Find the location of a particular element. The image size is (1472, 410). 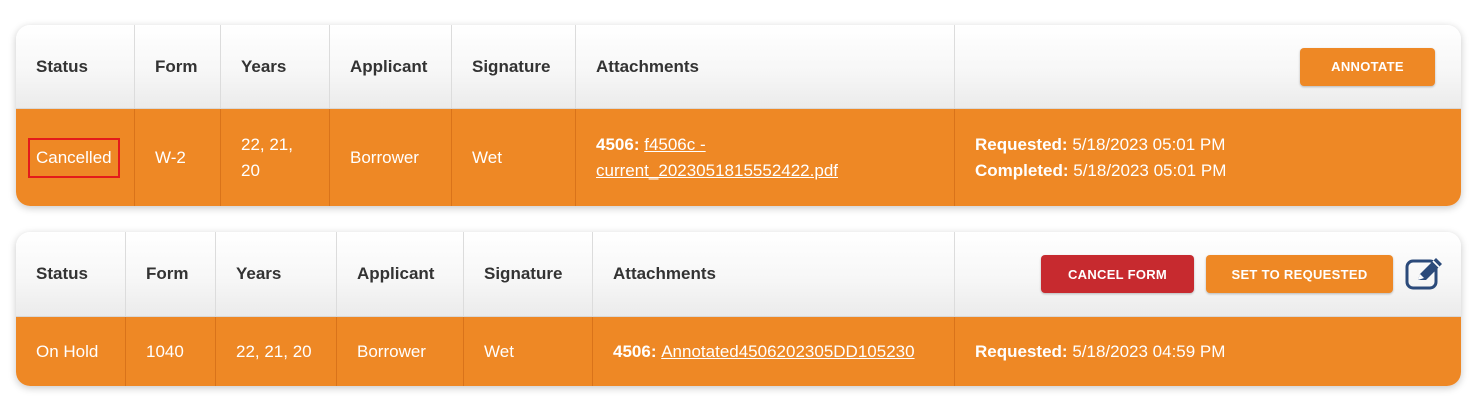

edit-icon is located at coordinates (1425, 274).